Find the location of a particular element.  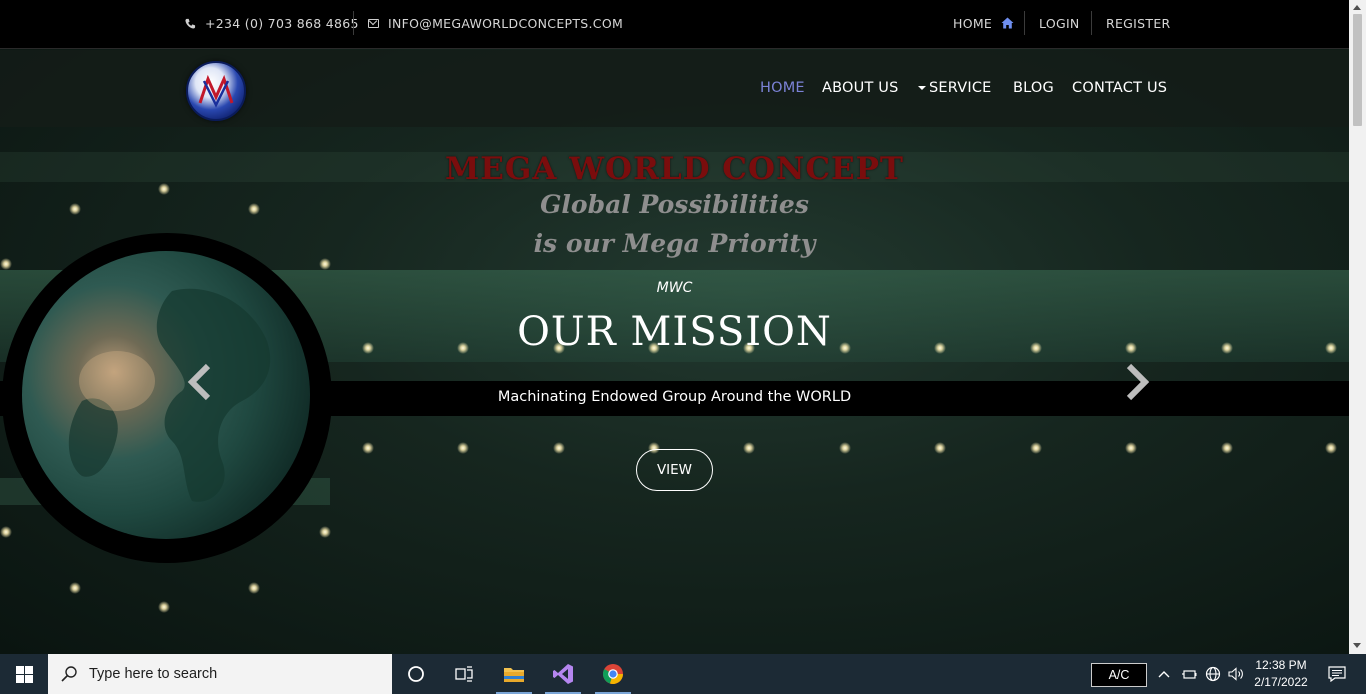

speaker-icon is located at coordinates (1235, 674).